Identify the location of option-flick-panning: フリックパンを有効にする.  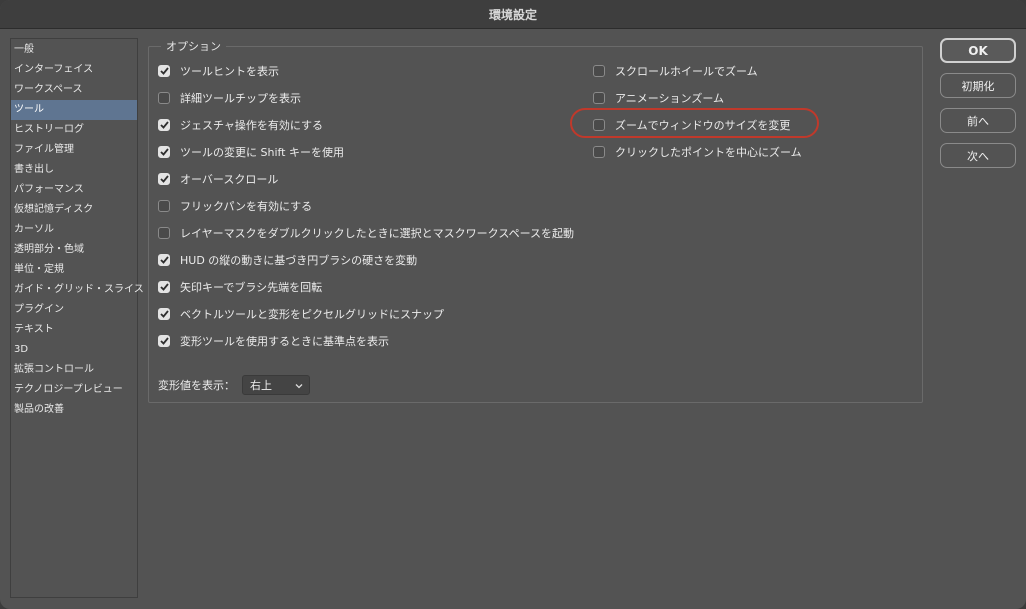
(235, 206).